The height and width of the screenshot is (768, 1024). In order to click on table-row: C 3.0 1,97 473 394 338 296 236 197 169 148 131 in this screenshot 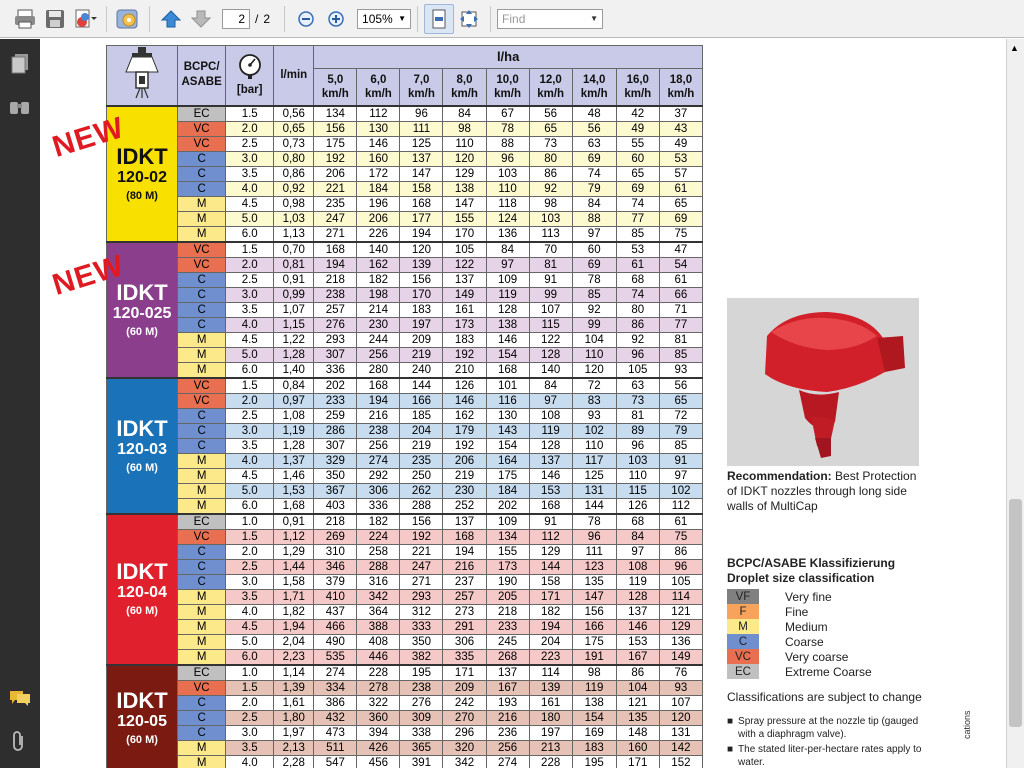, I will do `click(405, 732)`.